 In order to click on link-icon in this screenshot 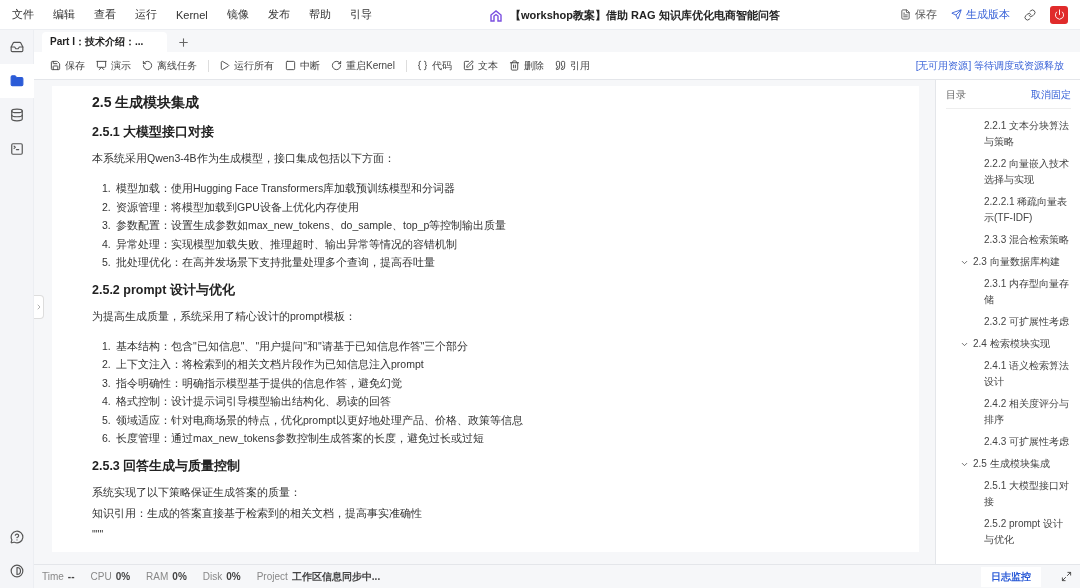, I will do `click(1030, 14)`.